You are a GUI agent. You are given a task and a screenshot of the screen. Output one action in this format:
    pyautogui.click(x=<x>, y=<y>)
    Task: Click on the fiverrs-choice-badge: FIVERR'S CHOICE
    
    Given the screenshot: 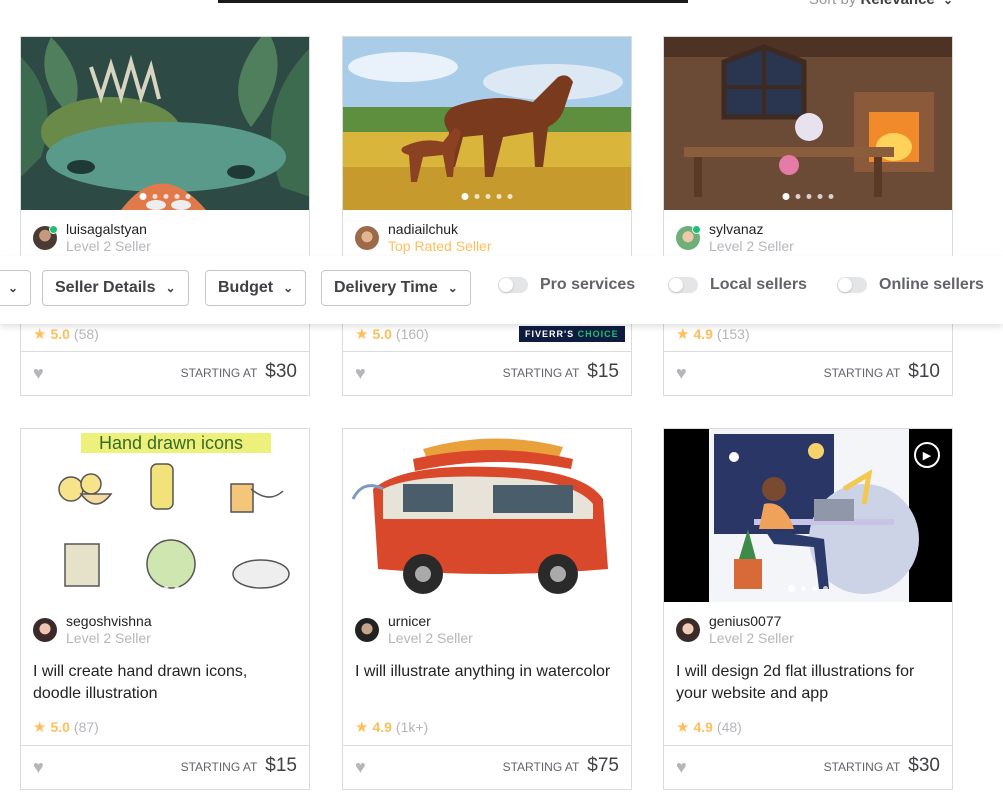 What is the action you would take?
    pyautogui.click(x=572, y=334)
    